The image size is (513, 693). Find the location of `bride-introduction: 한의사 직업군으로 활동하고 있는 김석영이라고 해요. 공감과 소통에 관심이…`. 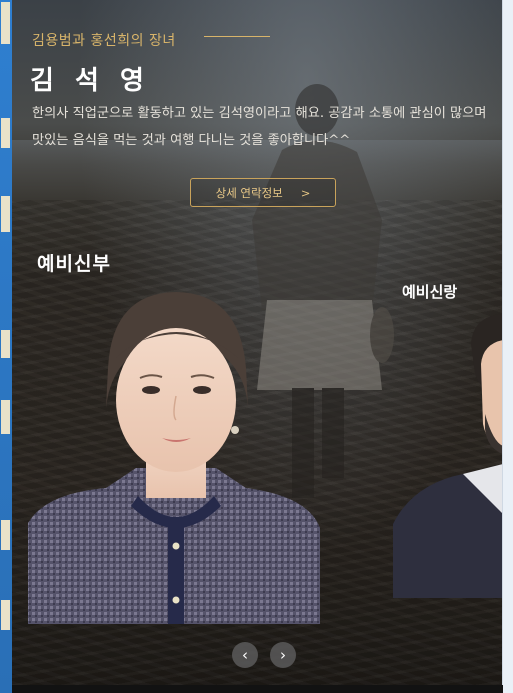

bride-introduction: 한의사 직업군으로 활동하고 있는 김석영이라고 해요. 공감과 소통에 관심이… is located at coordinates (259, 127).